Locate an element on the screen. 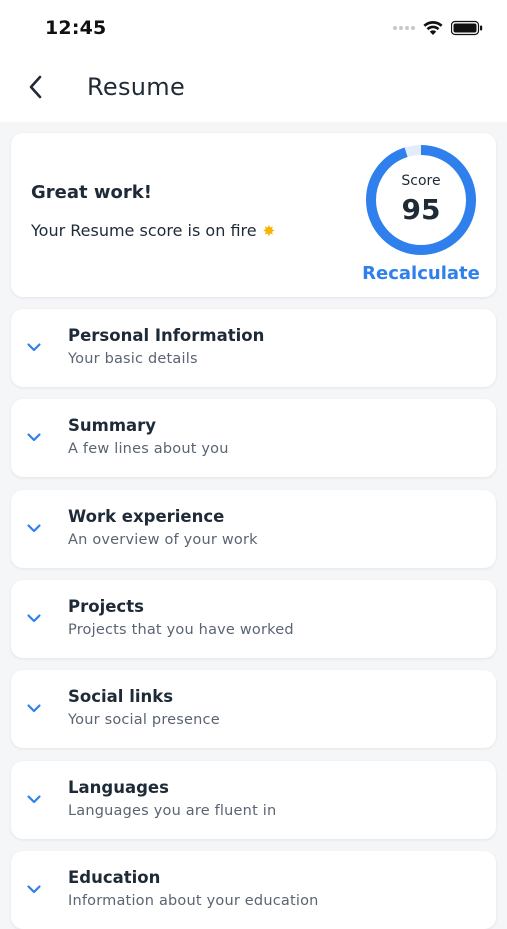 Image resolution: width=507 pixels, height=929 pixels. wifi-icon is located at coordinates (433, 28).